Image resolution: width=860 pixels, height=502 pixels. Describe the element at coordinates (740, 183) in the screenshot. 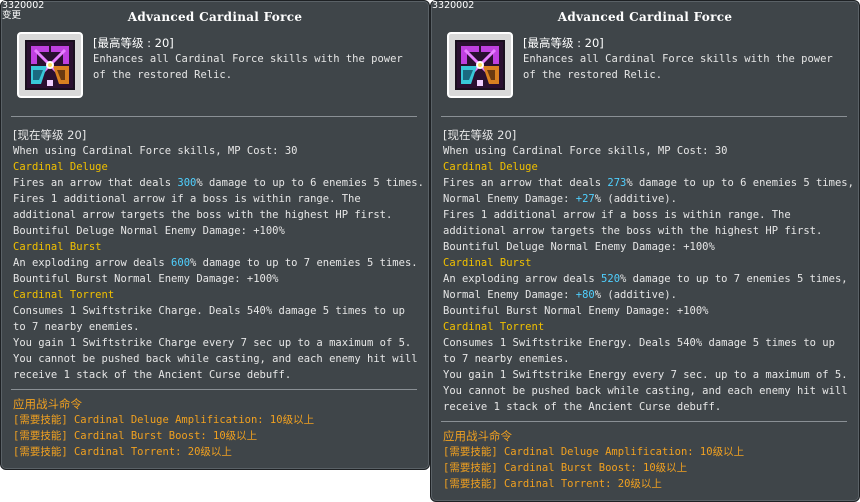

I see `text: % damage to up to 6 enemies 5 times,` at that location.